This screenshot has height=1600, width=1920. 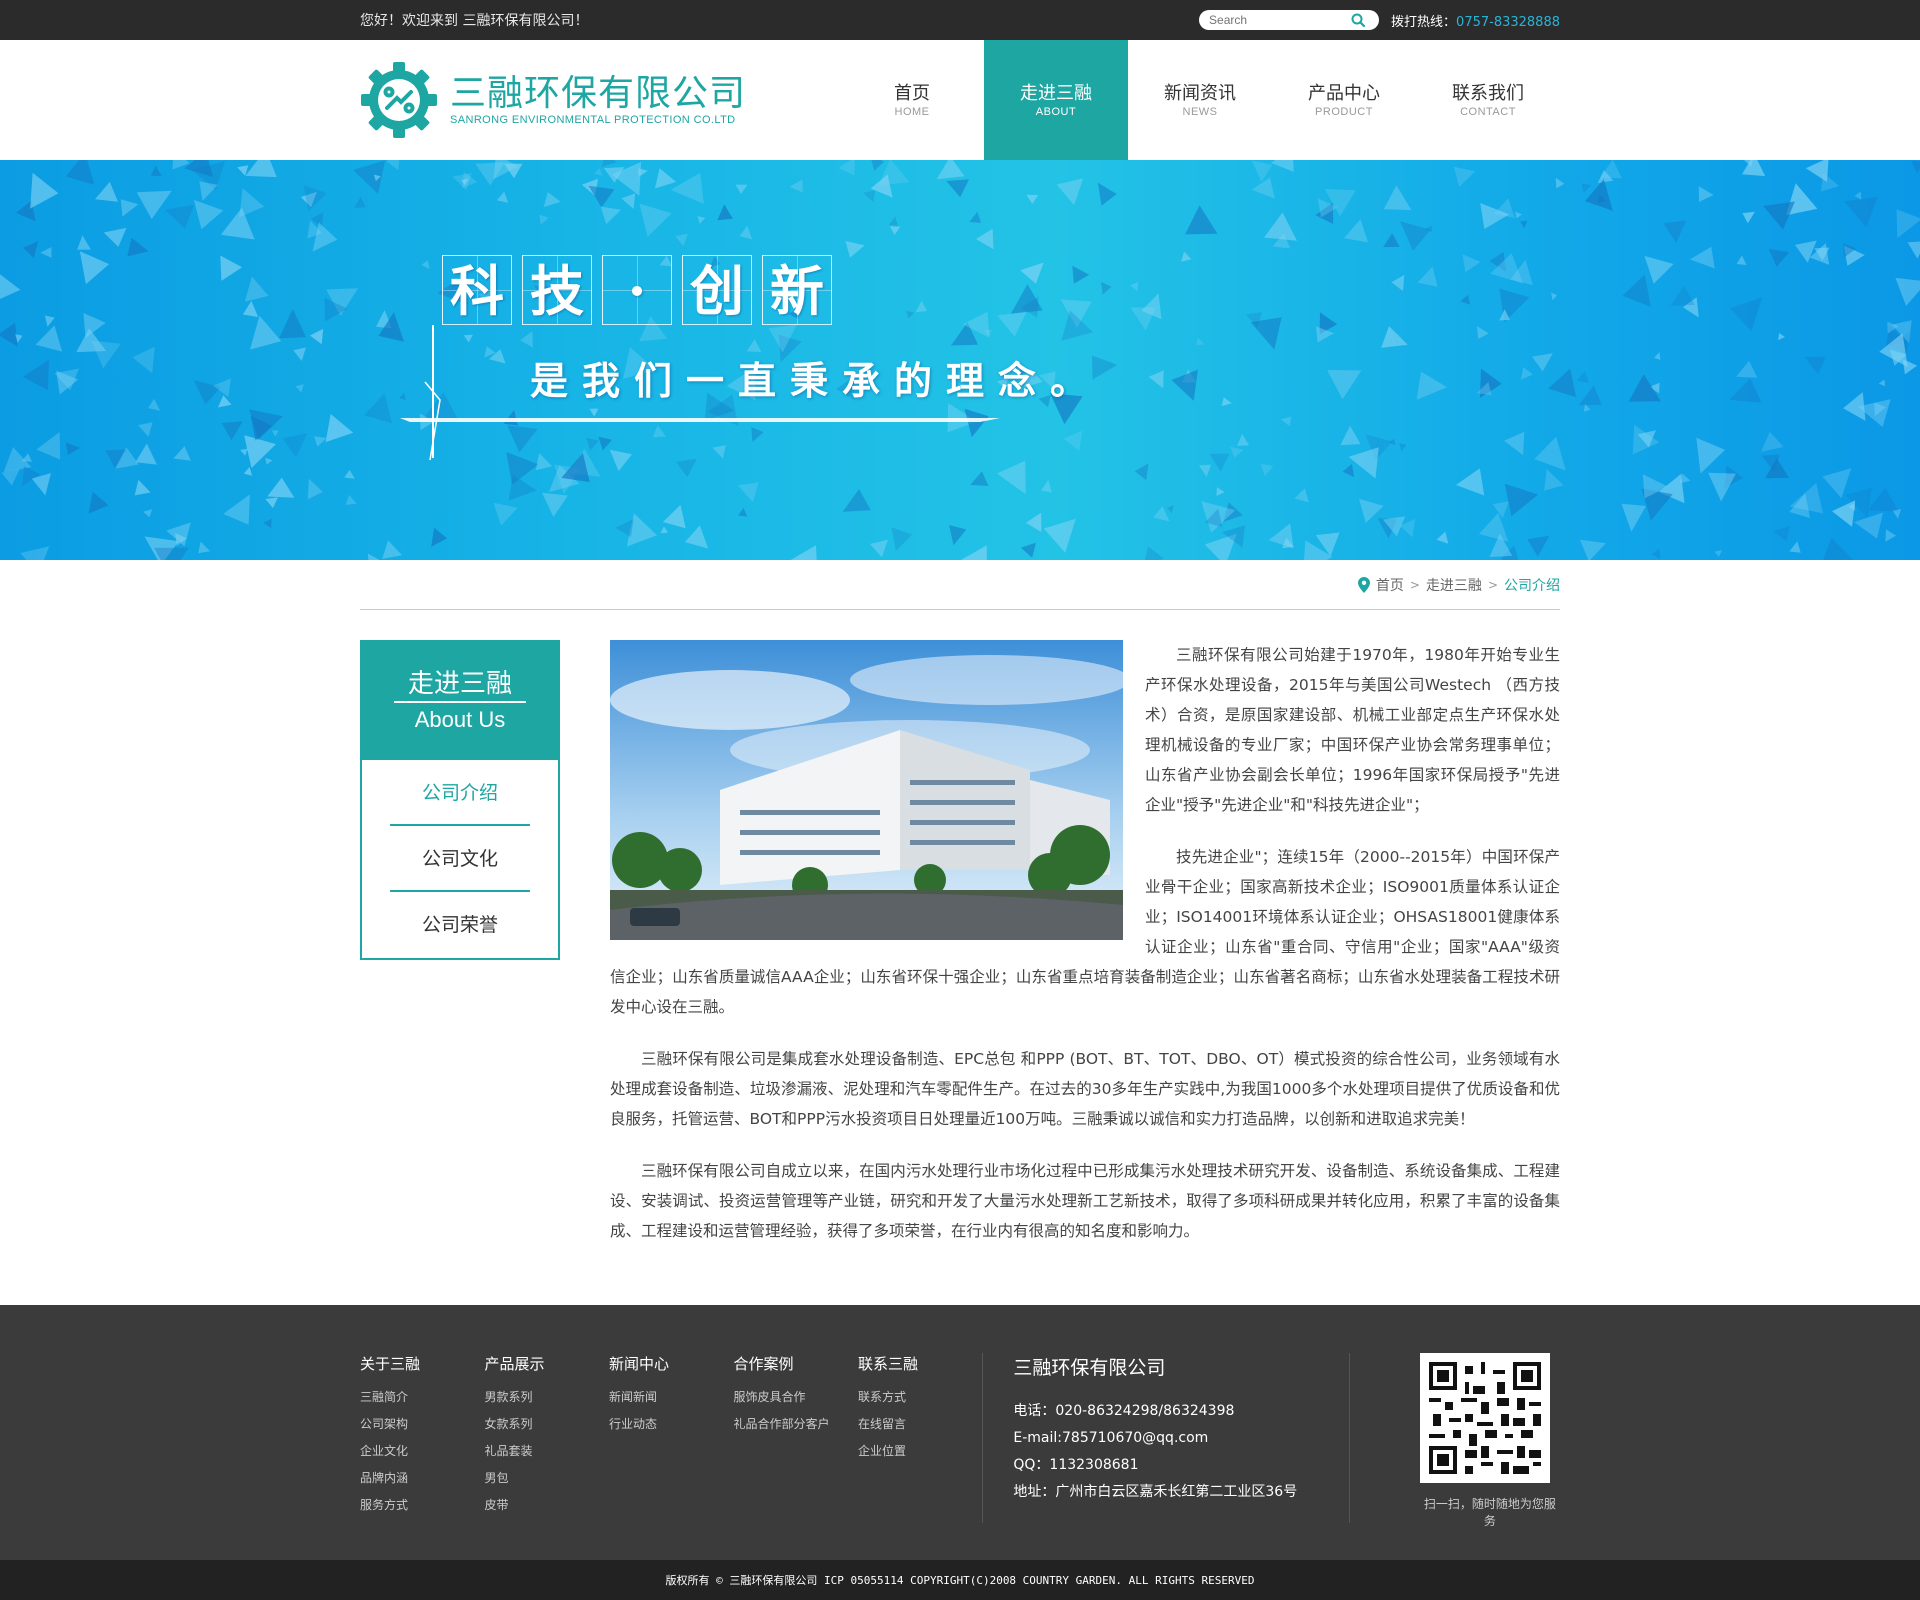 I want to click on footer-link: 礼品合作部分客户, so click(x=795, y=1424).